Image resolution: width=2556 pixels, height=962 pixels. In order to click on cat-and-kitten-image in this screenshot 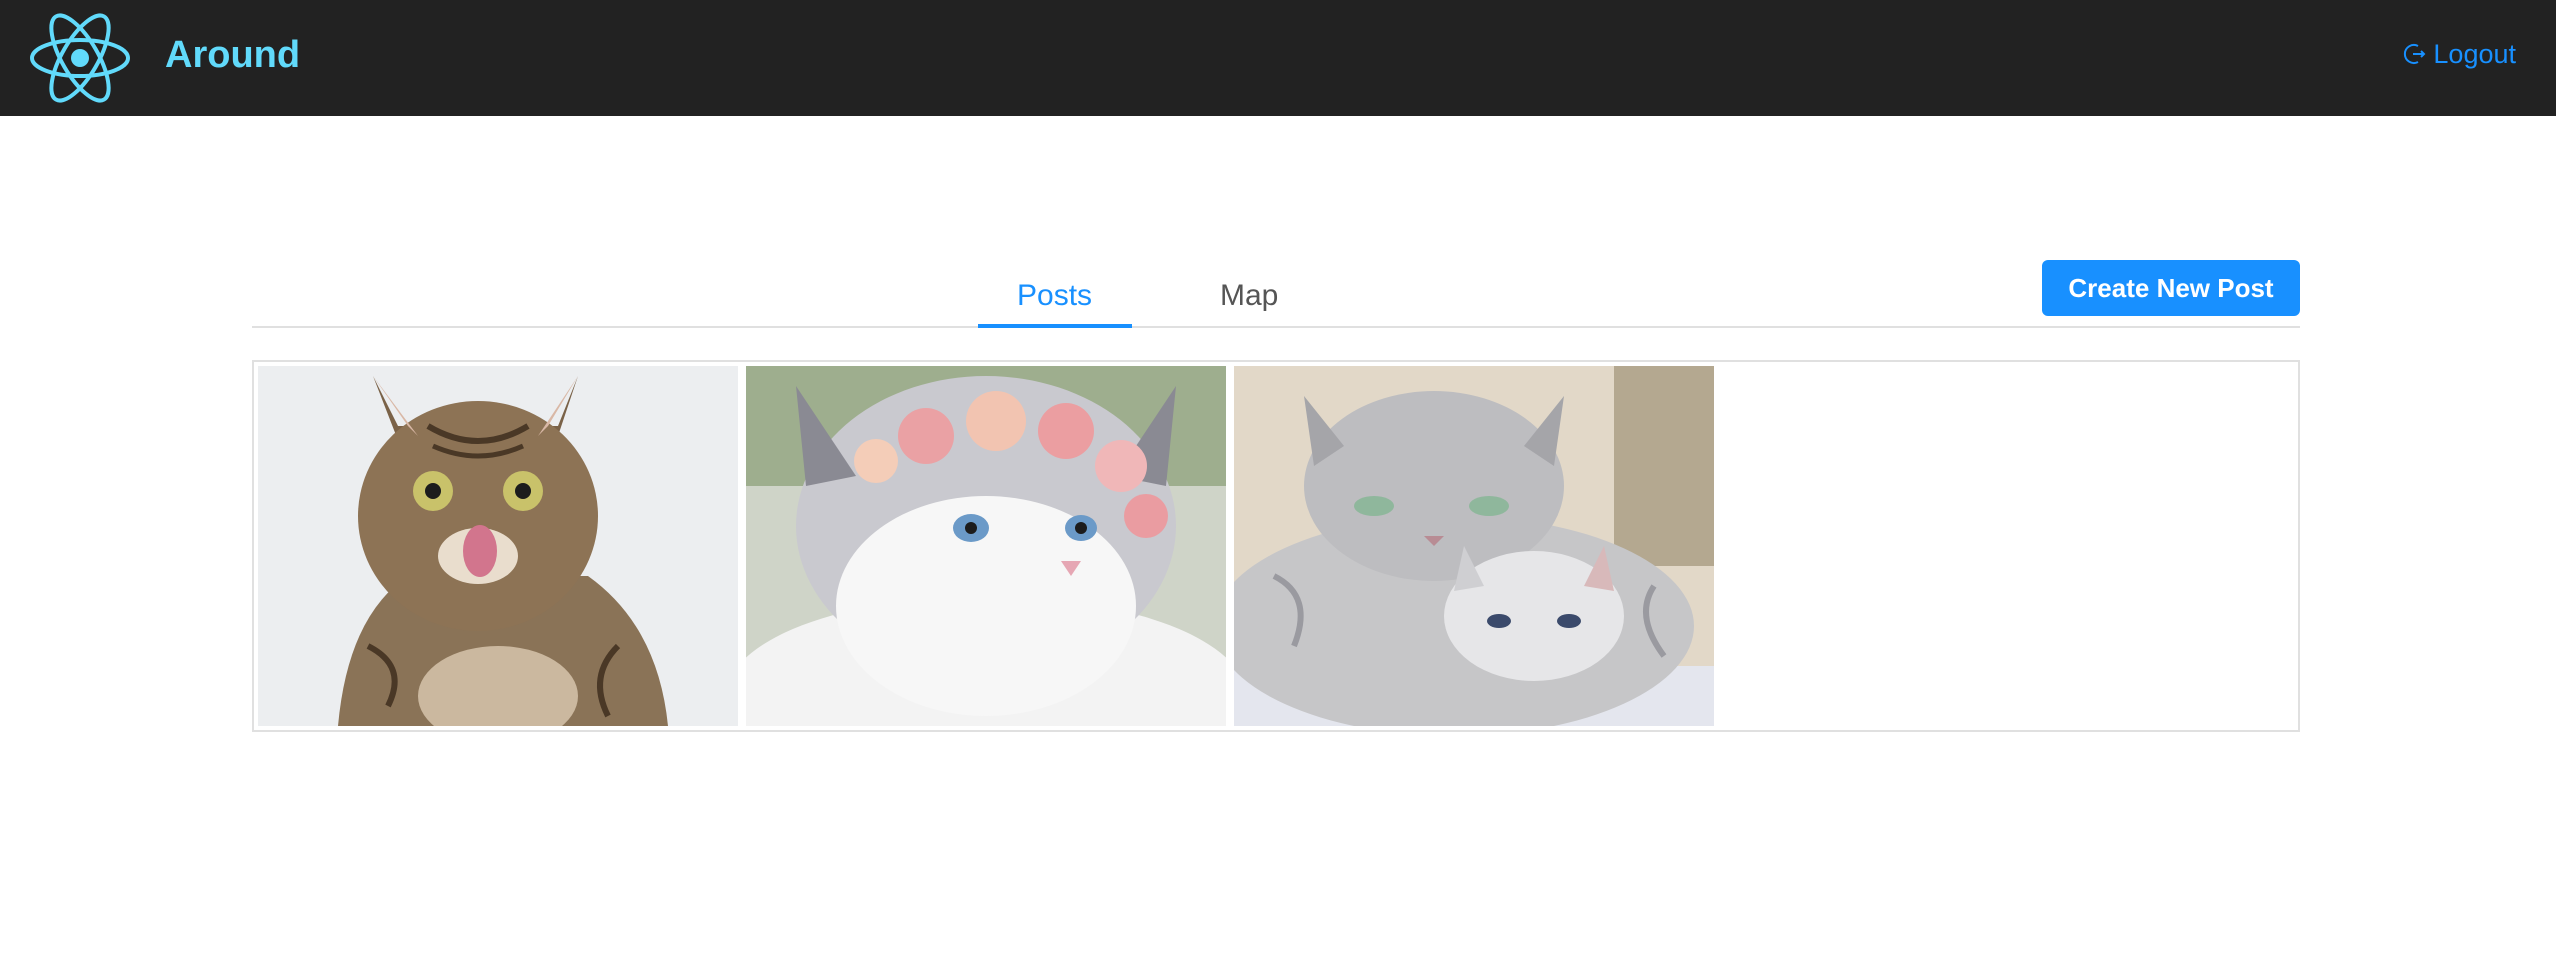, I will do `click(1474, 546)`.